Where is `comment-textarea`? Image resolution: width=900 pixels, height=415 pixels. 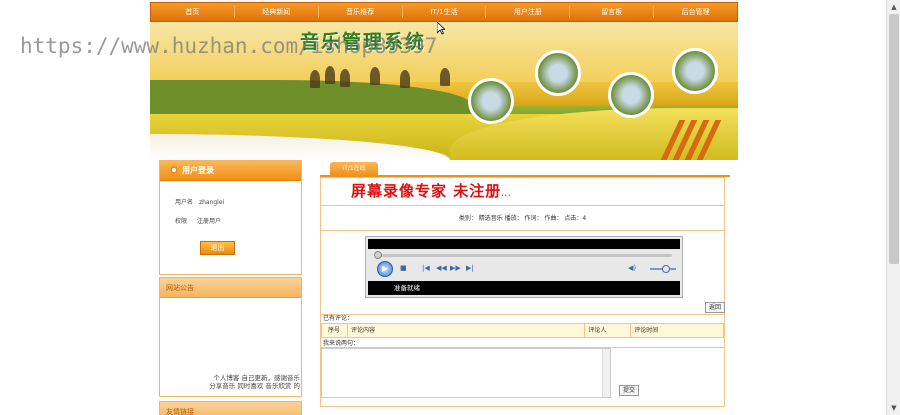
comment-textarea is located at coordinates (466, 373).